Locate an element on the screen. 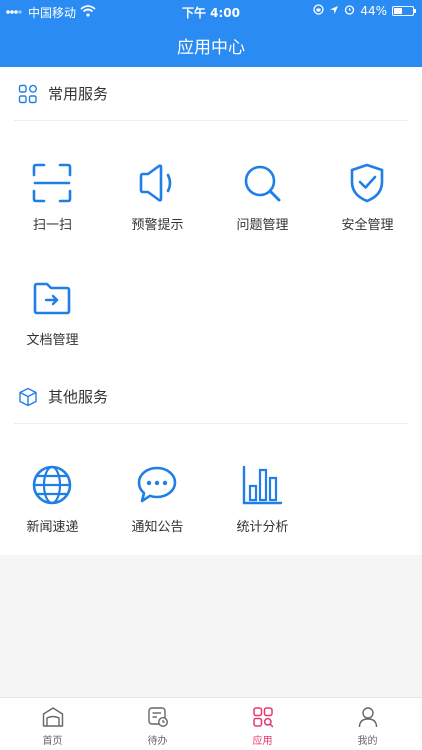 The image size is (422, 750). status-bar: 中国移动 下午 4:00 44% is located at coordinates (211, 11).